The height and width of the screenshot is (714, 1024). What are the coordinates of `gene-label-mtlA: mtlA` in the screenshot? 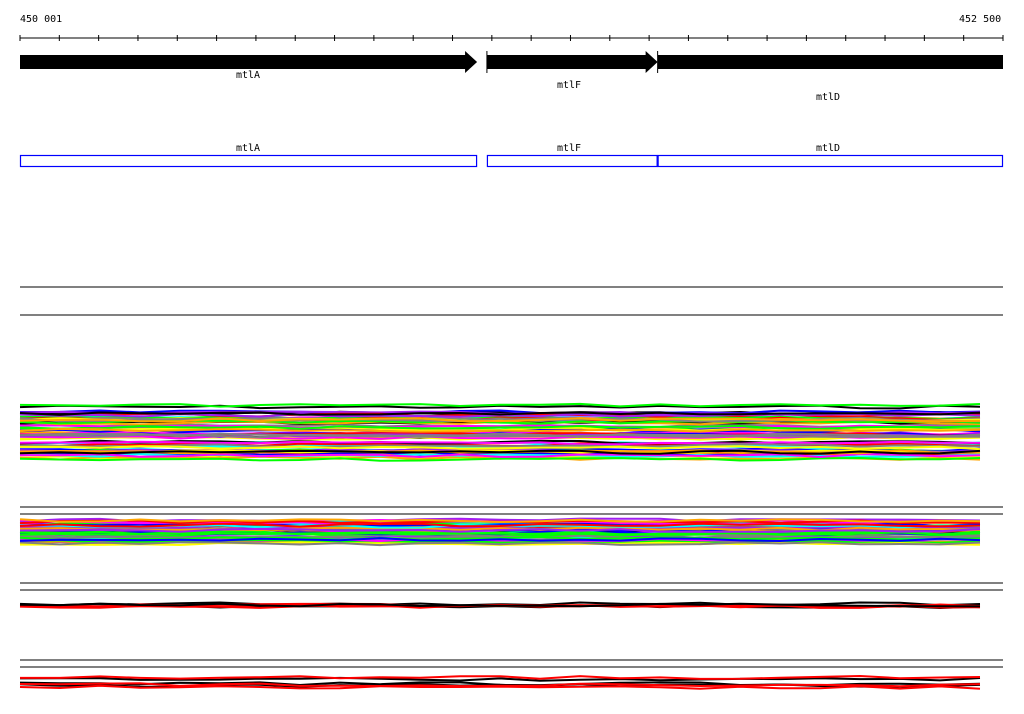 It's located at (248, 75).